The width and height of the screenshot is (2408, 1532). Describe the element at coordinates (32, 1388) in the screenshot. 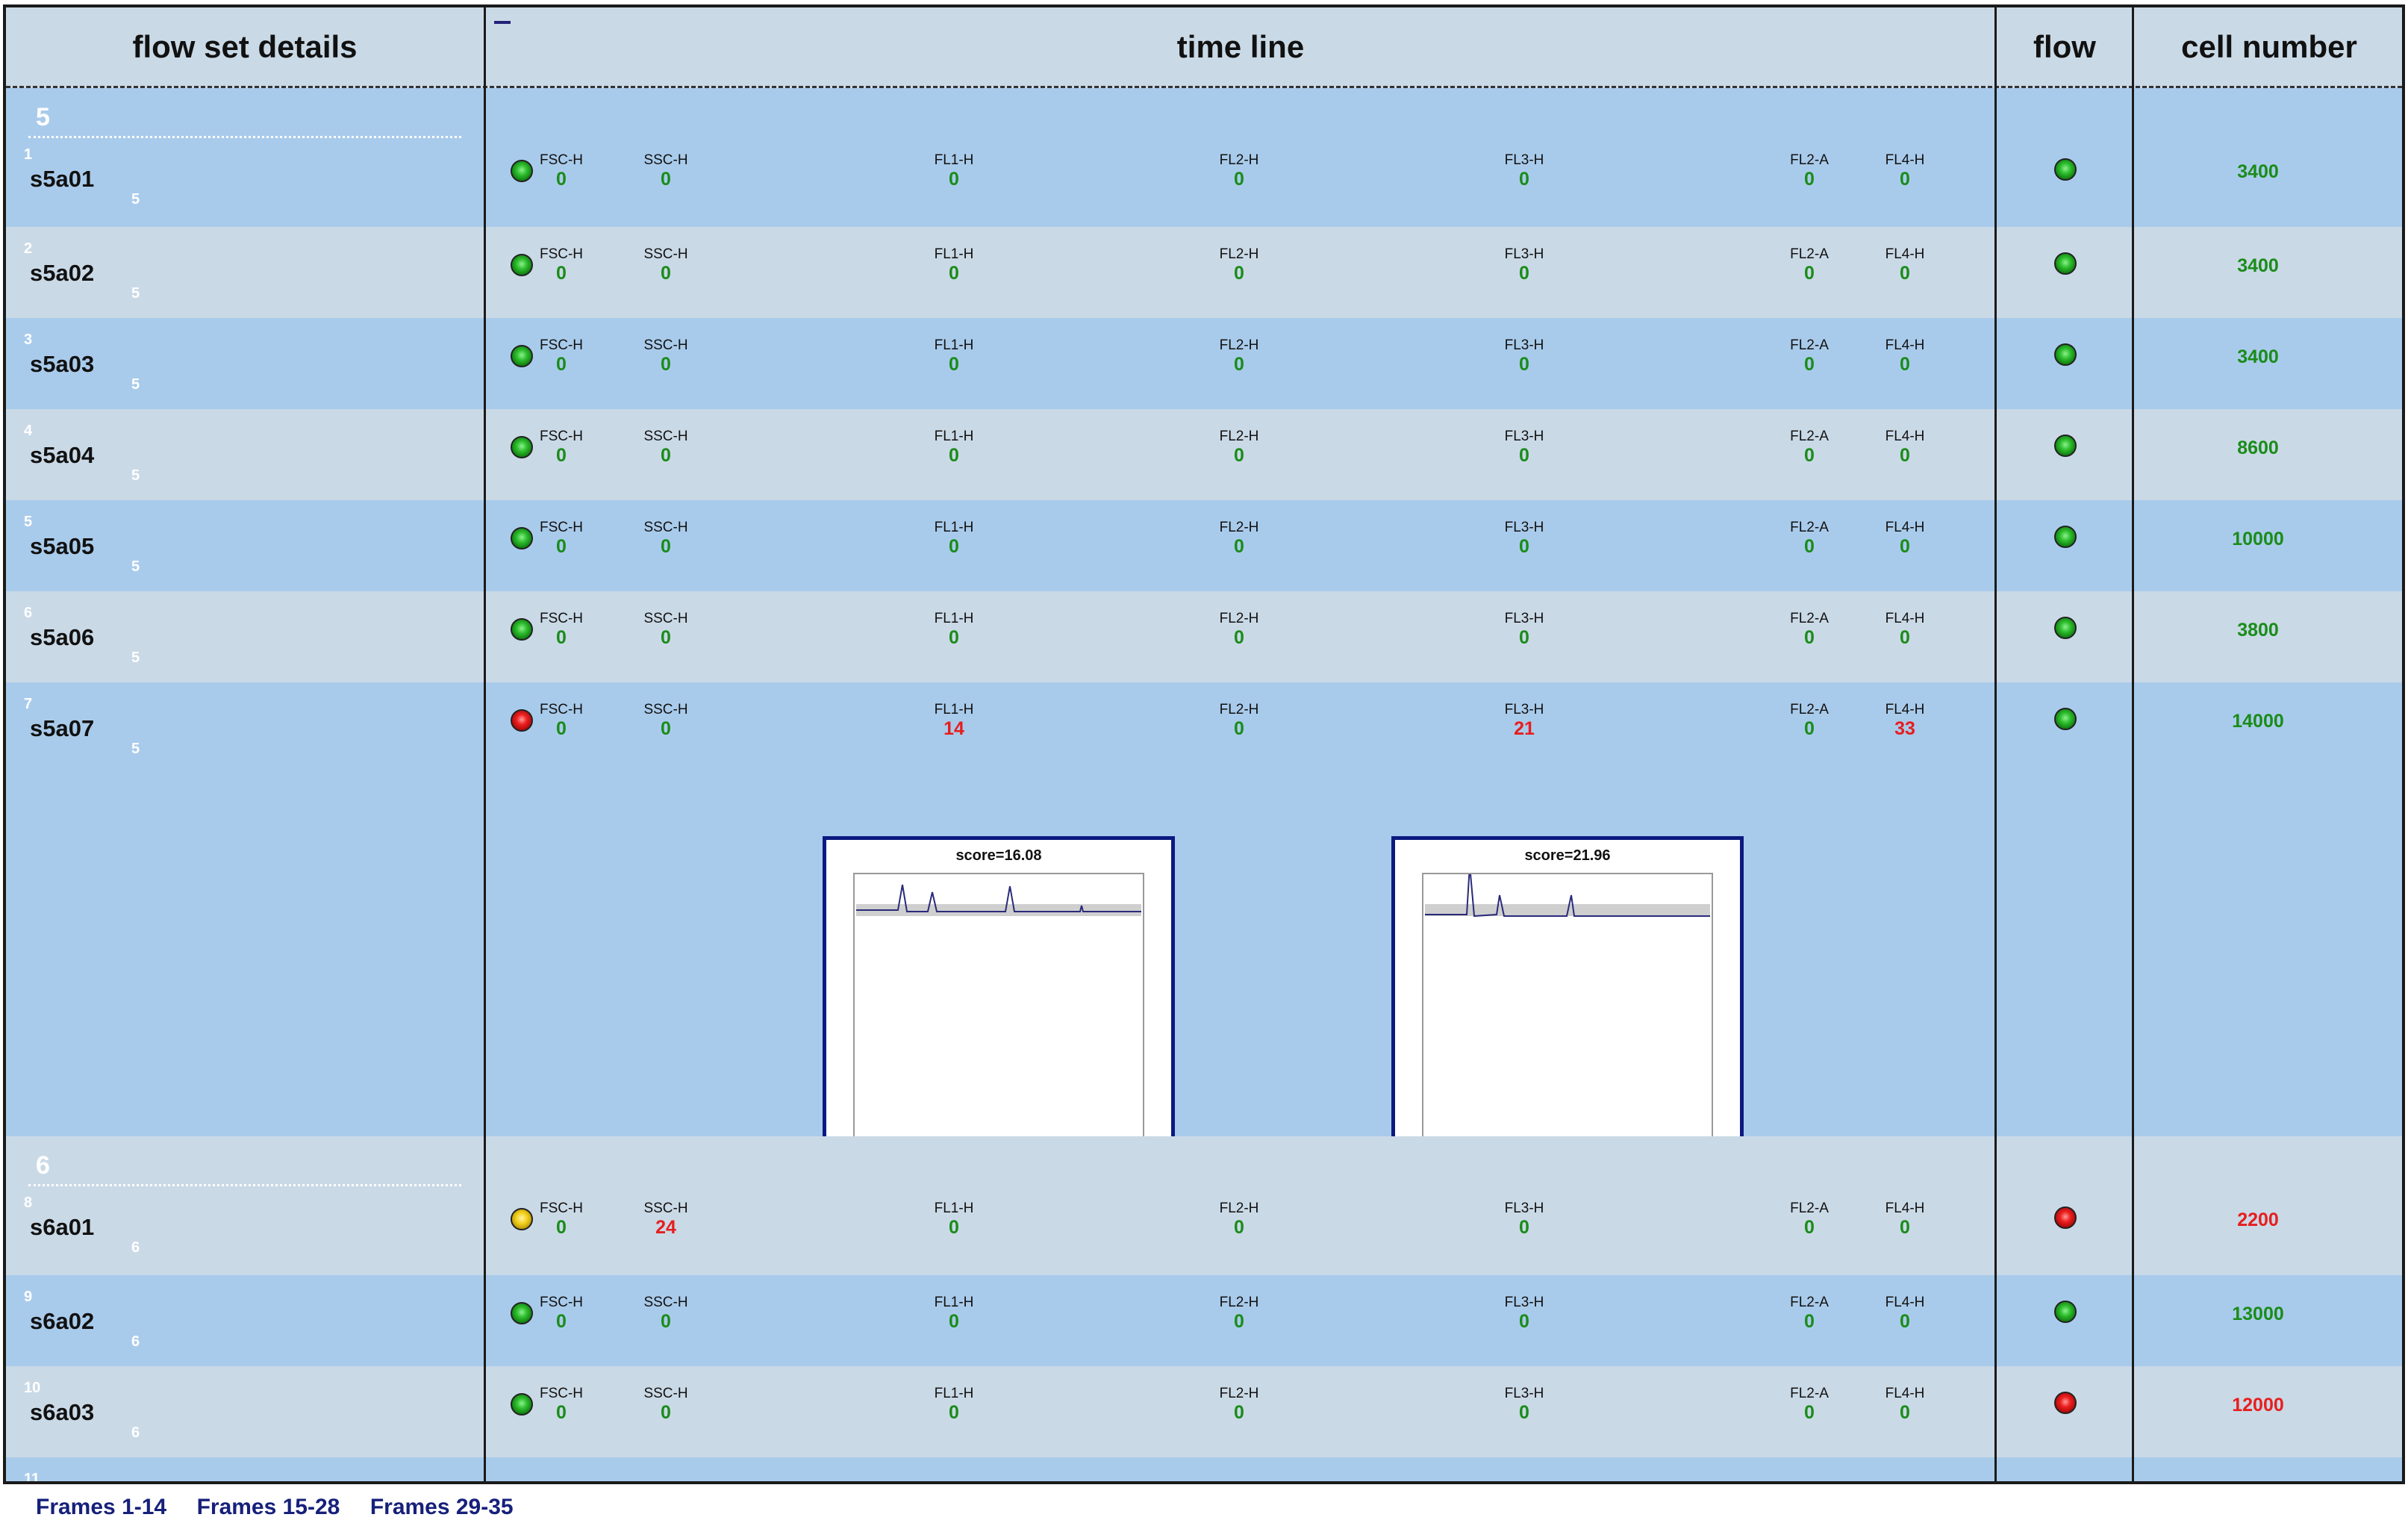

I see `row-index: 10` at that location.